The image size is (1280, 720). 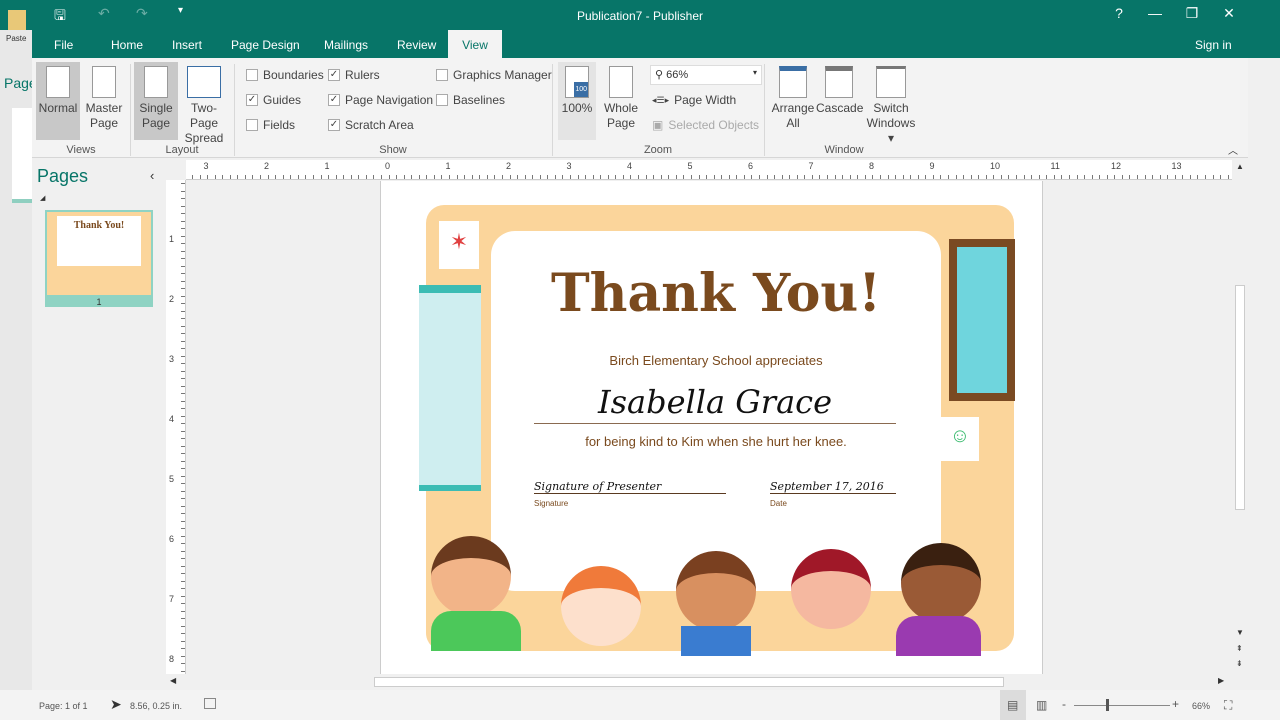 What do you see at coordinates (380, 100) in the screenshot?
I see `page-navigation-checkbox: ✓ Page Navigation` at bounding box center [380, 100].